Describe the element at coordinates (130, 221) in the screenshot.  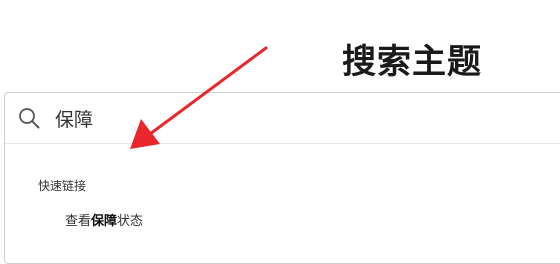
I see `quick-link-suffix: 状态` at that location.